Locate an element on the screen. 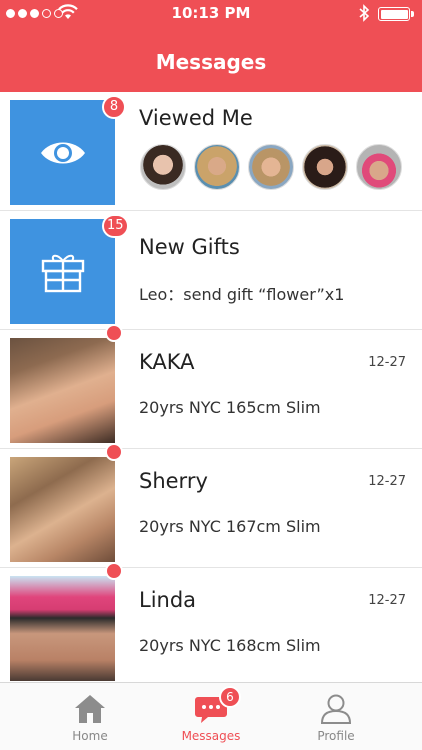 This screenshot has height=750, width=422. tab-label: Home is located at coordinates (90, 736).